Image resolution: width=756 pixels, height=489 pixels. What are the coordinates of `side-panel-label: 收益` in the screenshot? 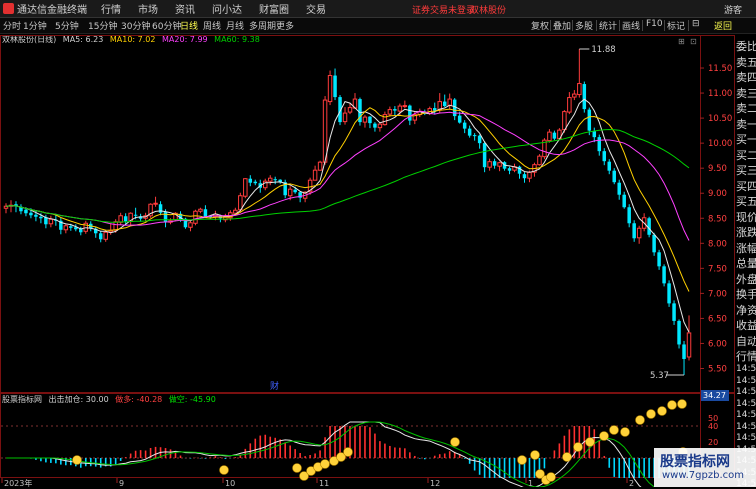 It's located at (746, 325).